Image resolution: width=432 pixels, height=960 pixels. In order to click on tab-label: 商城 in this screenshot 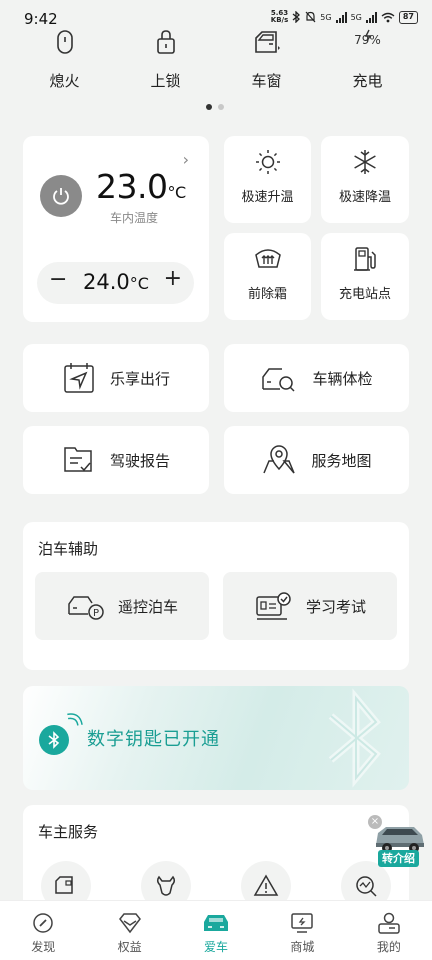, I will do `click(302, 947)`.